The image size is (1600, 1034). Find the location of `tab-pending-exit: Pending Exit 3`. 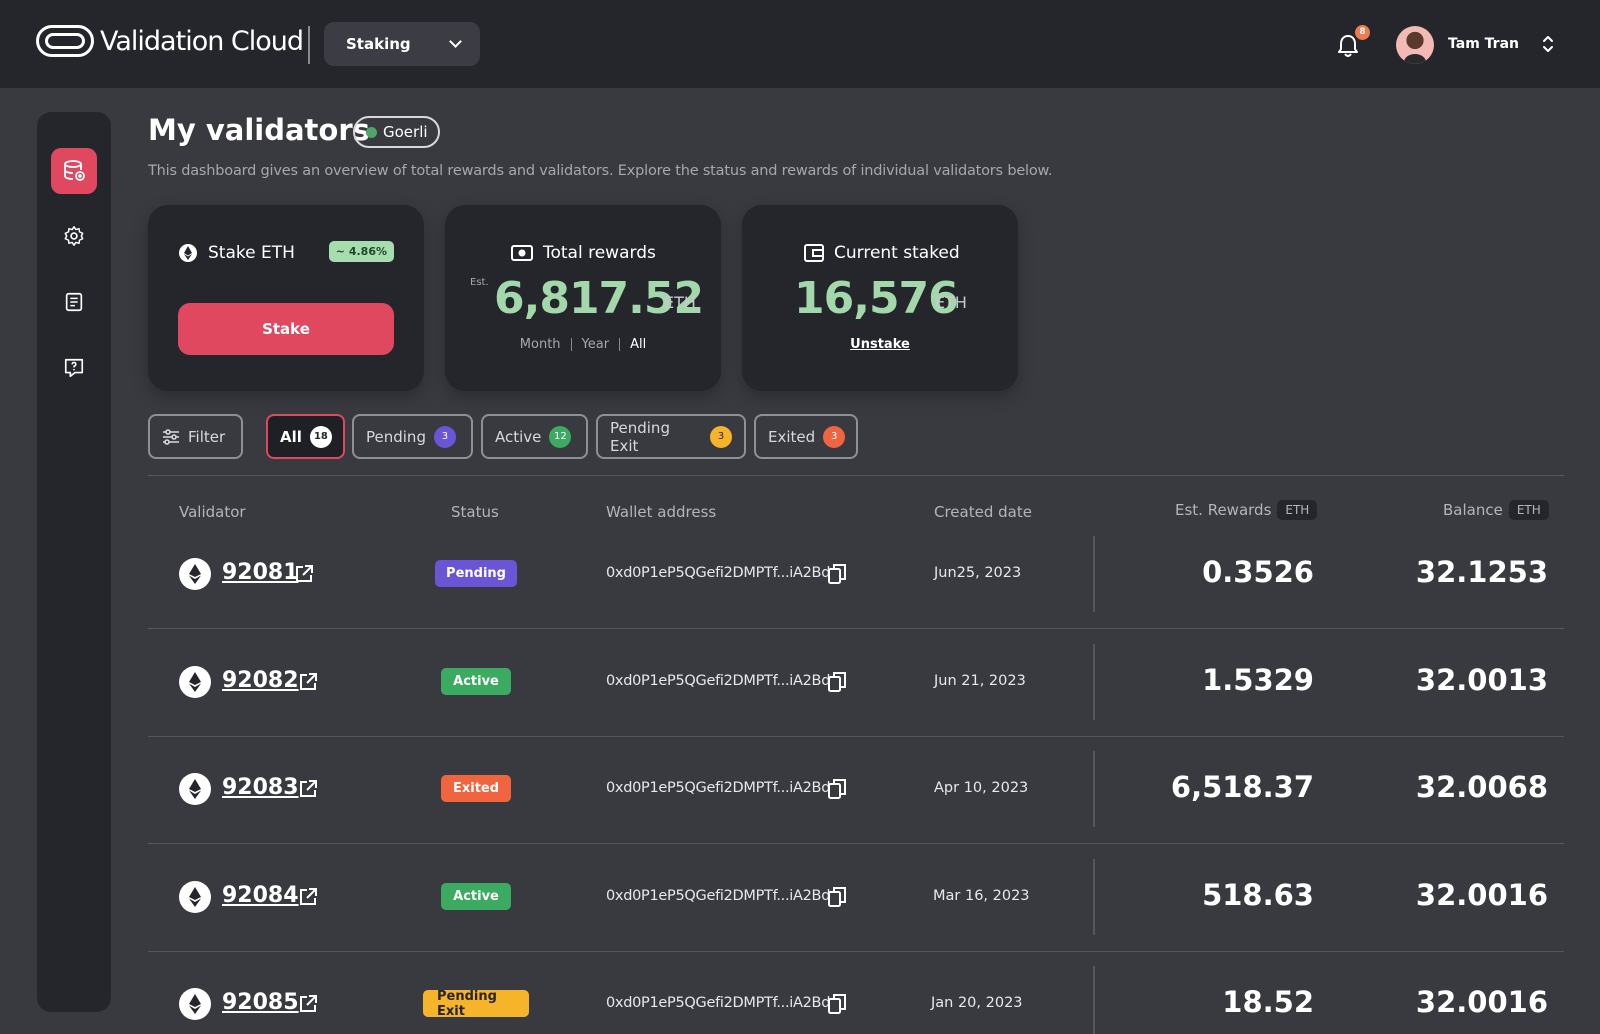

tab-pending-exit: Pending Exit 3 is located at coordinates (671, 436).